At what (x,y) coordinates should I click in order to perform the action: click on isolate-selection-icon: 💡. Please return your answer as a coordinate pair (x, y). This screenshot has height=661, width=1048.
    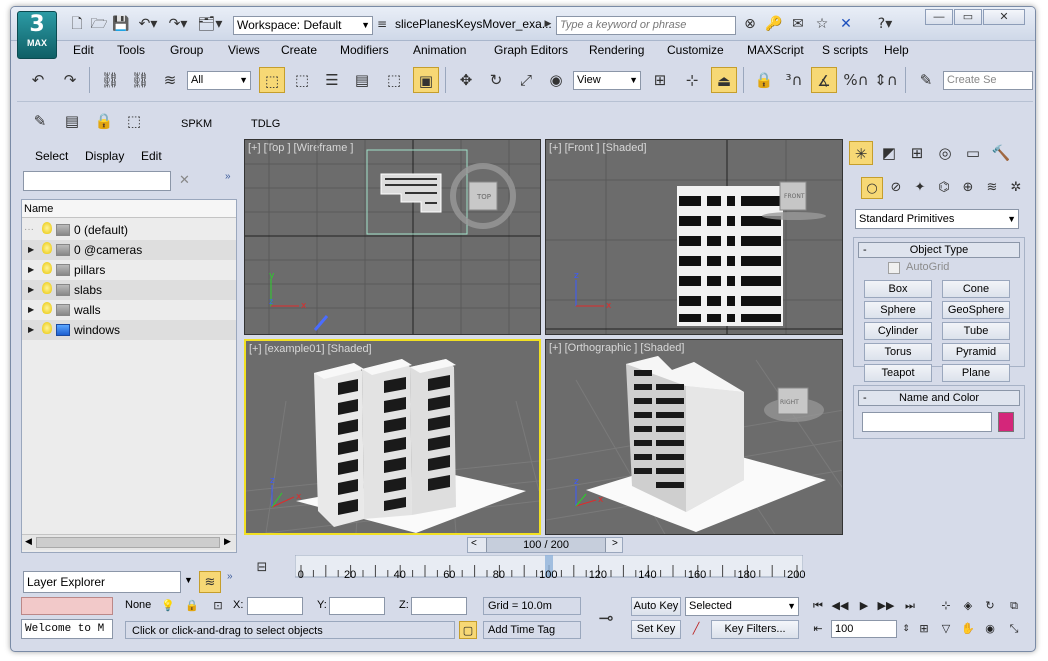
    Looking at the image, I should click on (168, 606).